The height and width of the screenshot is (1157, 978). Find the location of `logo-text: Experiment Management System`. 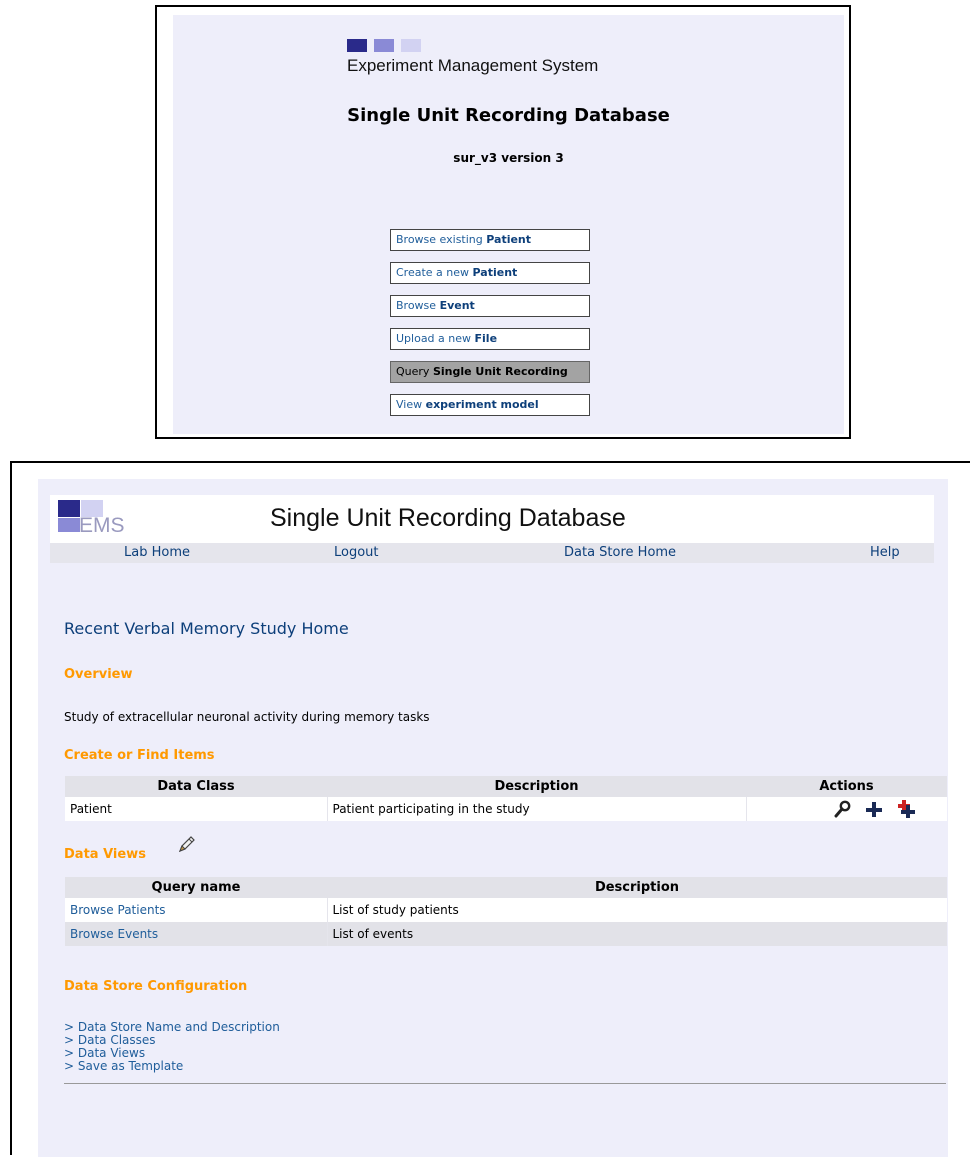

logo-text: Experiment Management System is located at coordinates (473, 65).